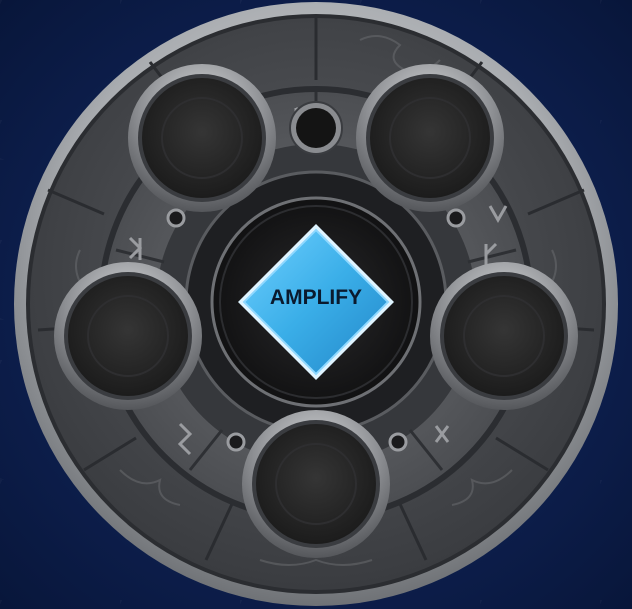  What do you see at coordinates (128, 336) in the screenshot?
I see `slot-left` at bounding box center [128, 336].